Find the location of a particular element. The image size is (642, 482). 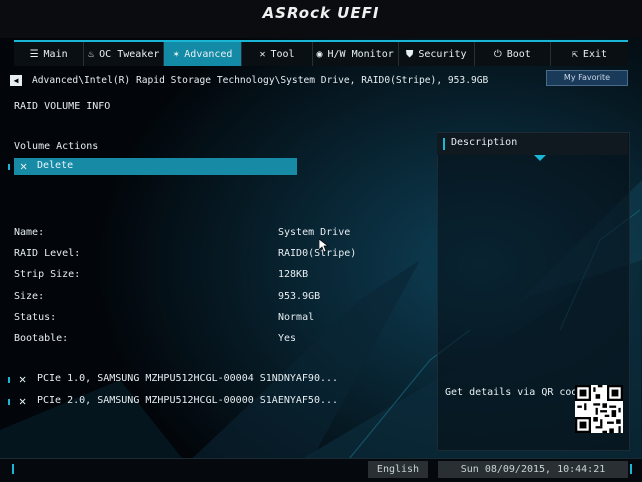

language-selector: English is located at coordinates (398, 469).